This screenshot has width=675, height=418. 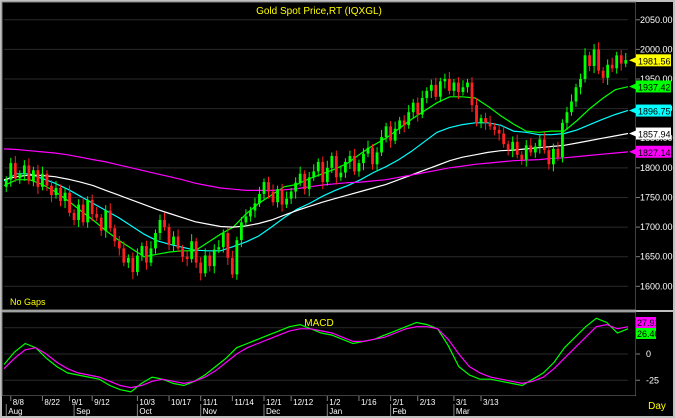 I want to click on x-tick-label-date: 8/22, so click(x=52, y=402).